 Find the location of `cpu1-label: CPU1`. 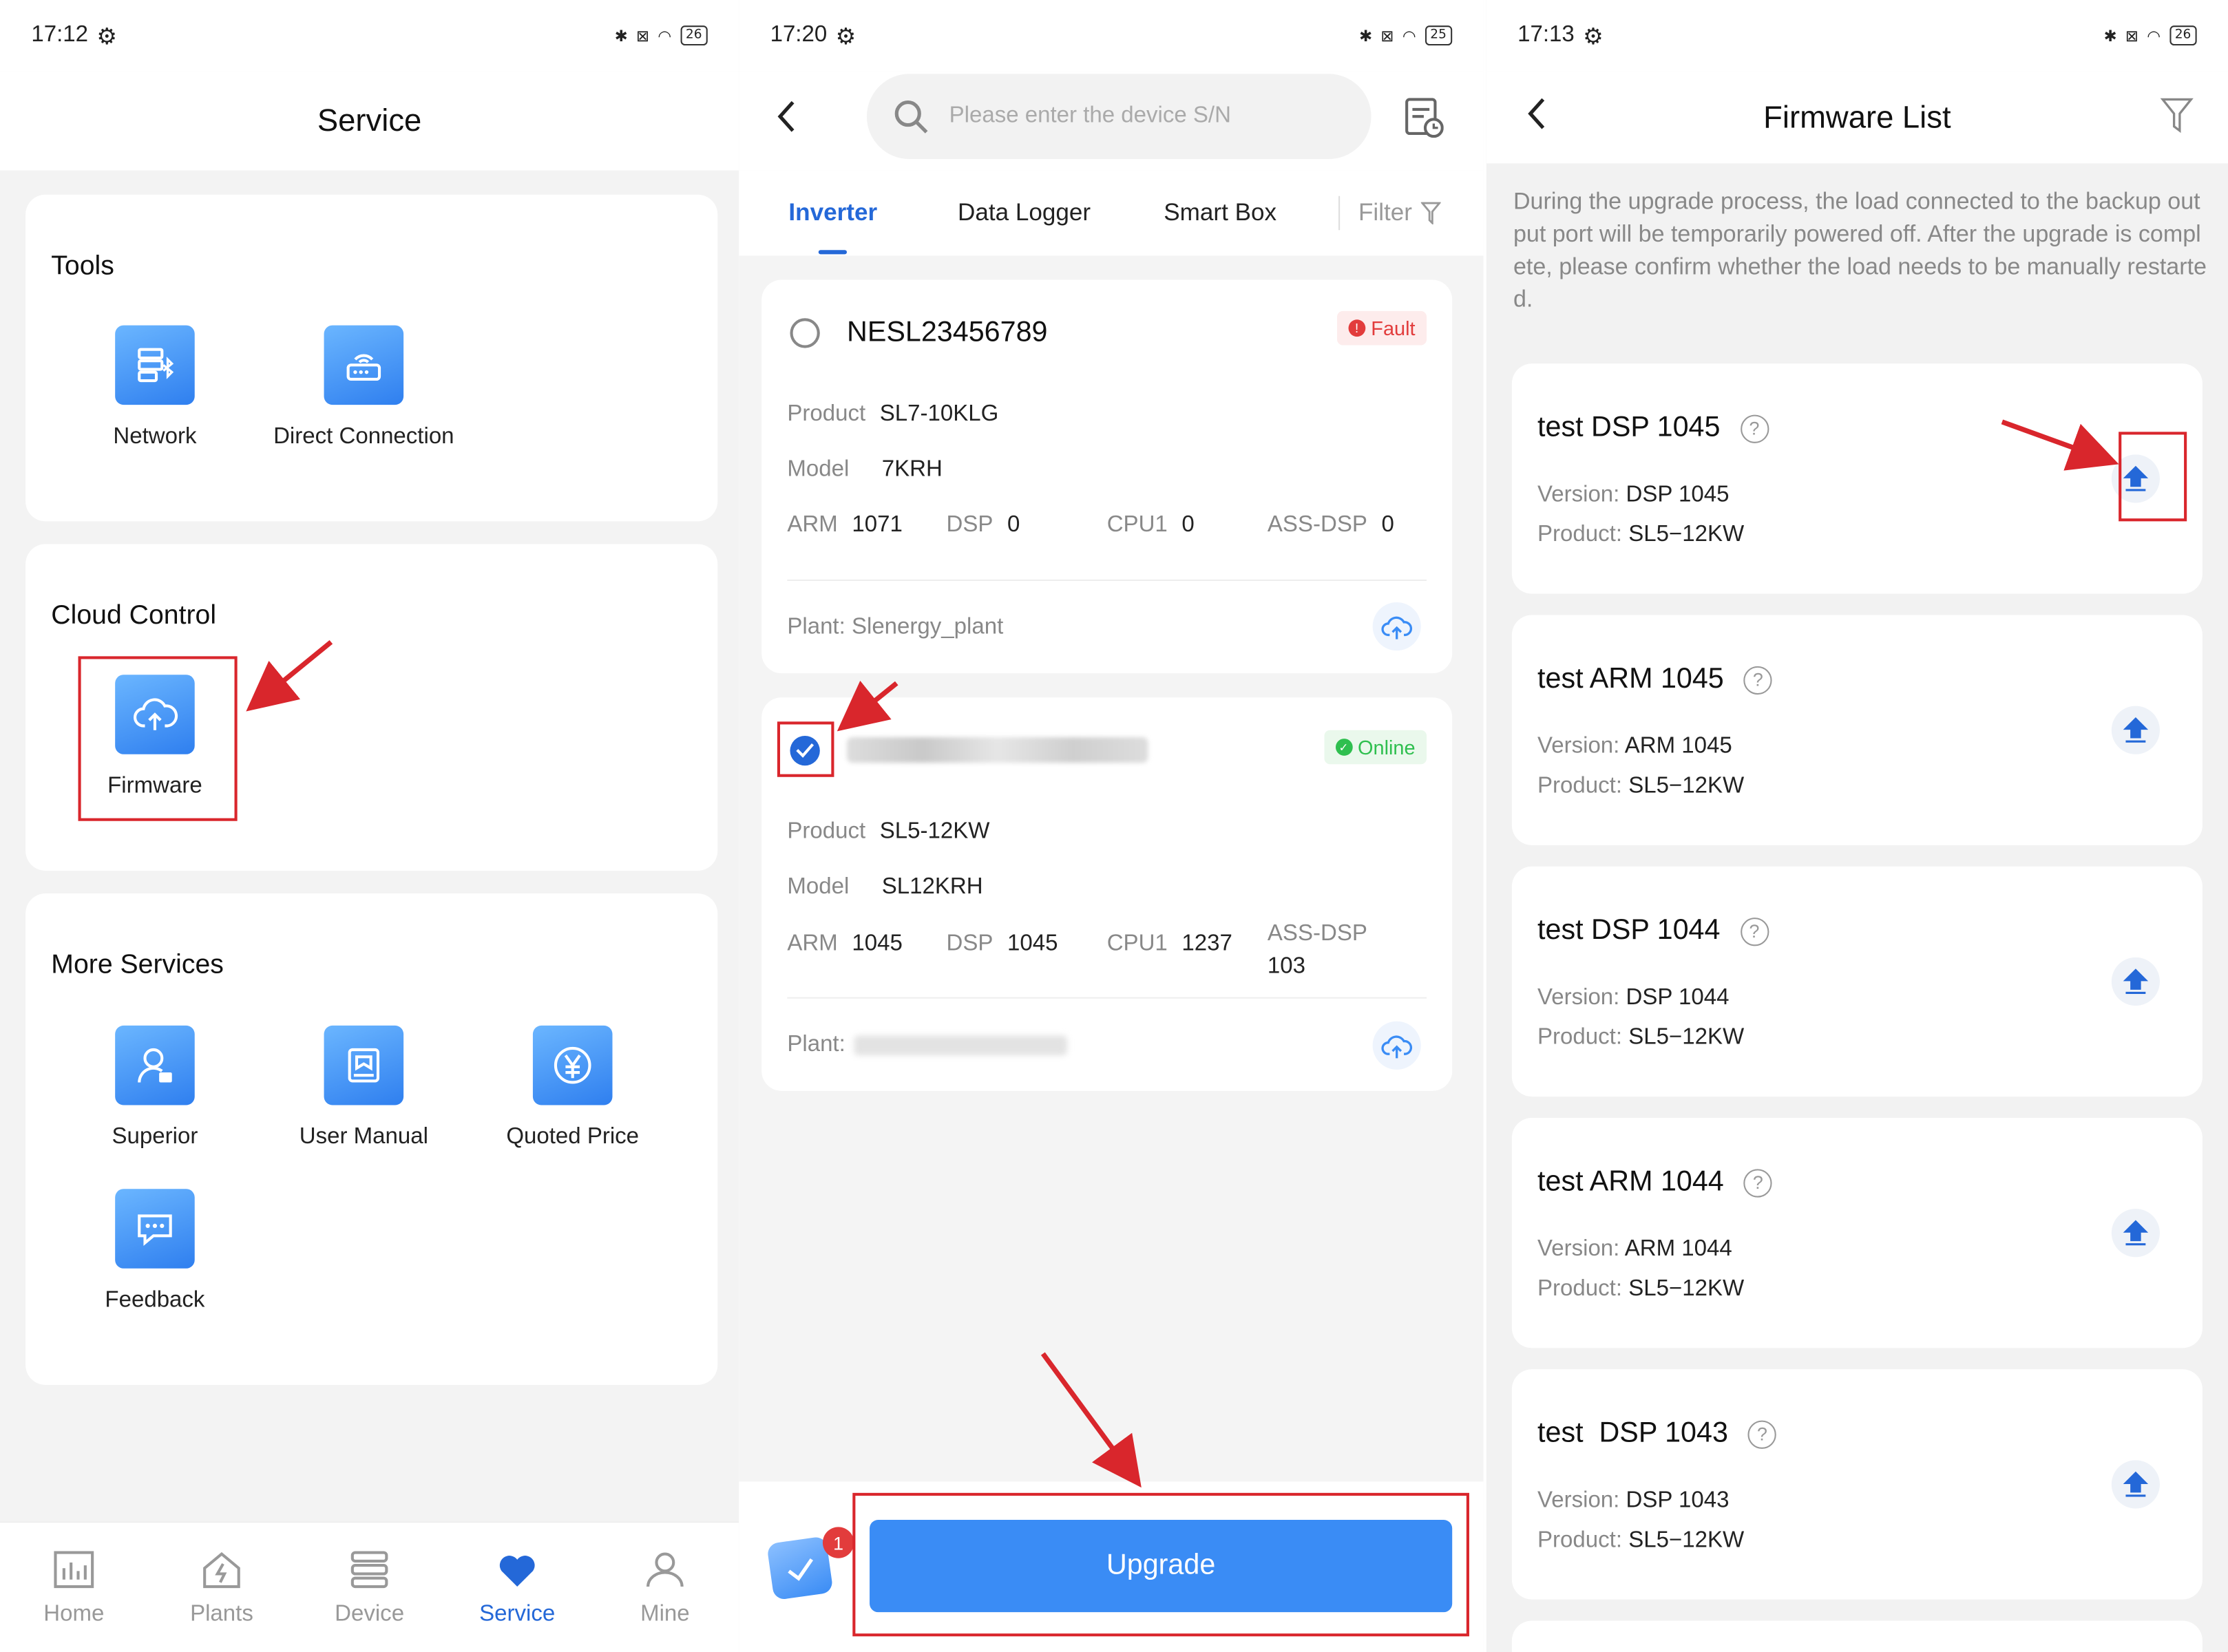

cpu1-label: CPU1 is located at coordinates (1137, 943).